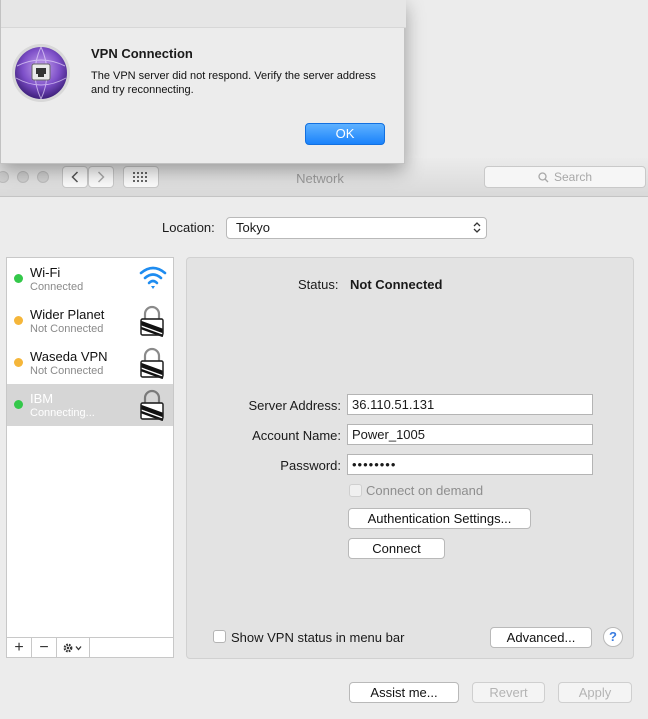 The image size is (648, 719). What do you see at coordinates (41, 73) in the screenshot?
I see `network-prefs-icon` at bounding box center [41, 73].